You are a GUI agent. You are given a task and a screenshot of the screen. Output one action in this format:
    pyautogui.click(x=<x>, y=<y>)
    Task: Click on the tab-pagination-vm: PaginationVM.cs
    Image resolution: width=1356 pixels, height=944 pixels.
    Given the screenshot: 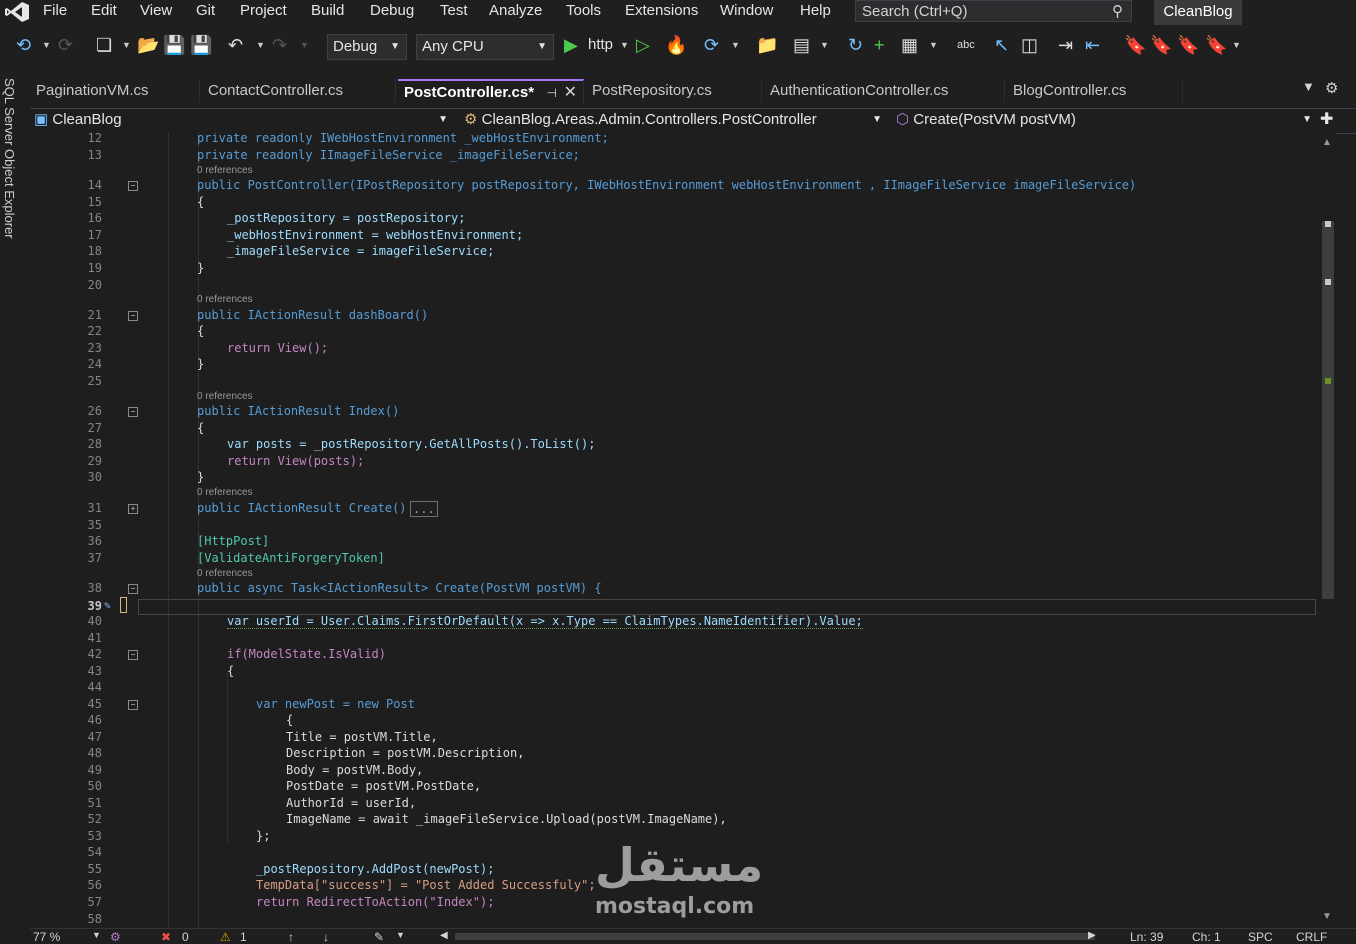 What is the action you would take?
    pyautogui.click(x=115, y=91)
    